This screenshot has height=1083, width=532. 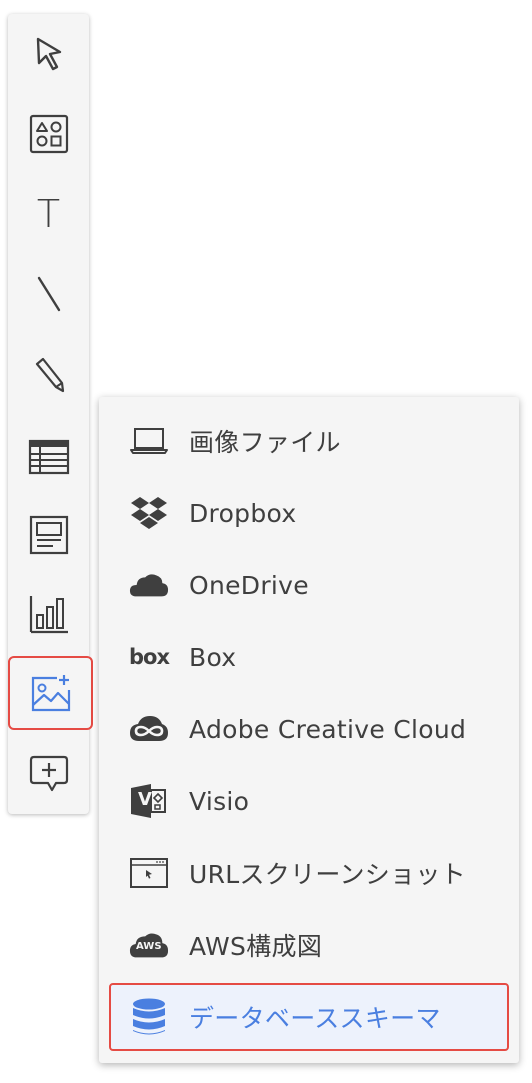 I want to click on dropbox-icon, so click(x=149, y=513).